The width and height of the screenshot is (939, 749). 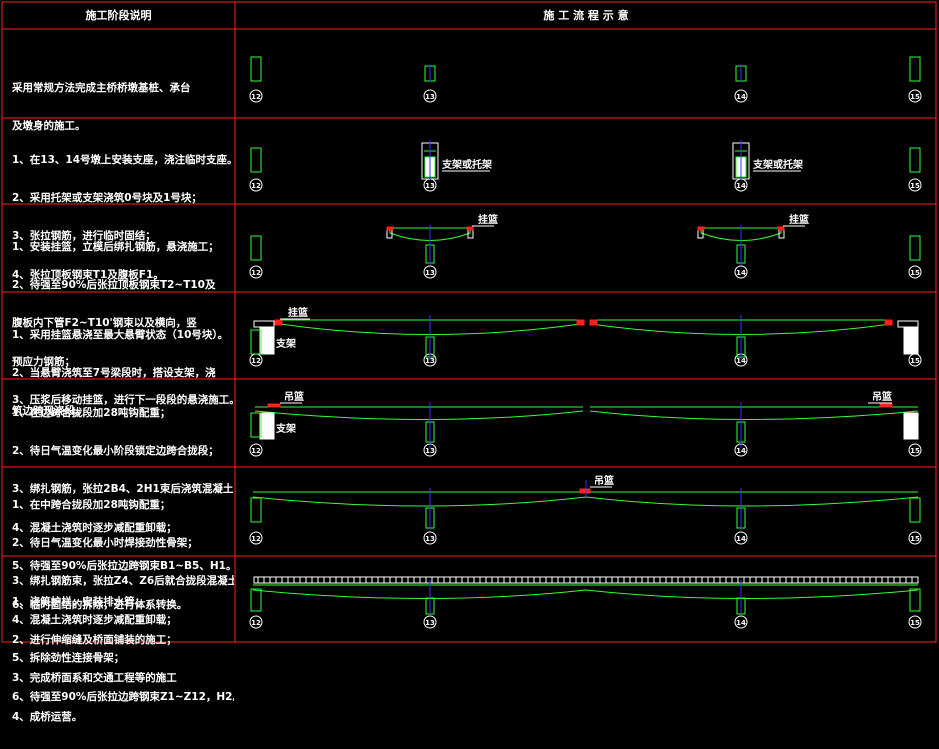 I want to click on stage-4-line: 1、采用挂篮悬浇至最大悬臂状态（10号块）。, so click(x=120, y=334).